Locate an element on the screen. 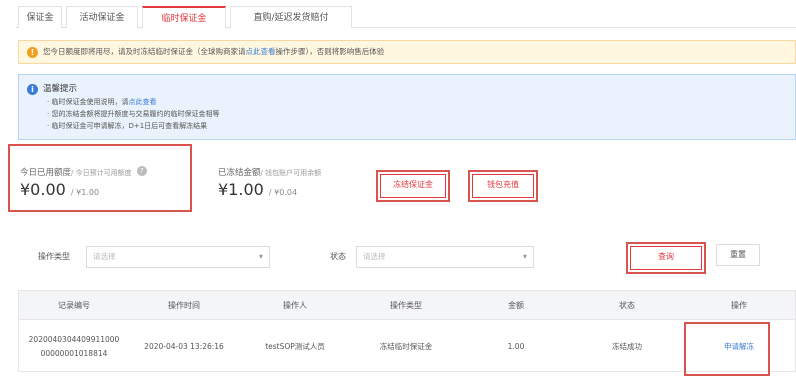  used-quota-sublabel: / 今日预计可用额度 is located at coordinates (101, 173).